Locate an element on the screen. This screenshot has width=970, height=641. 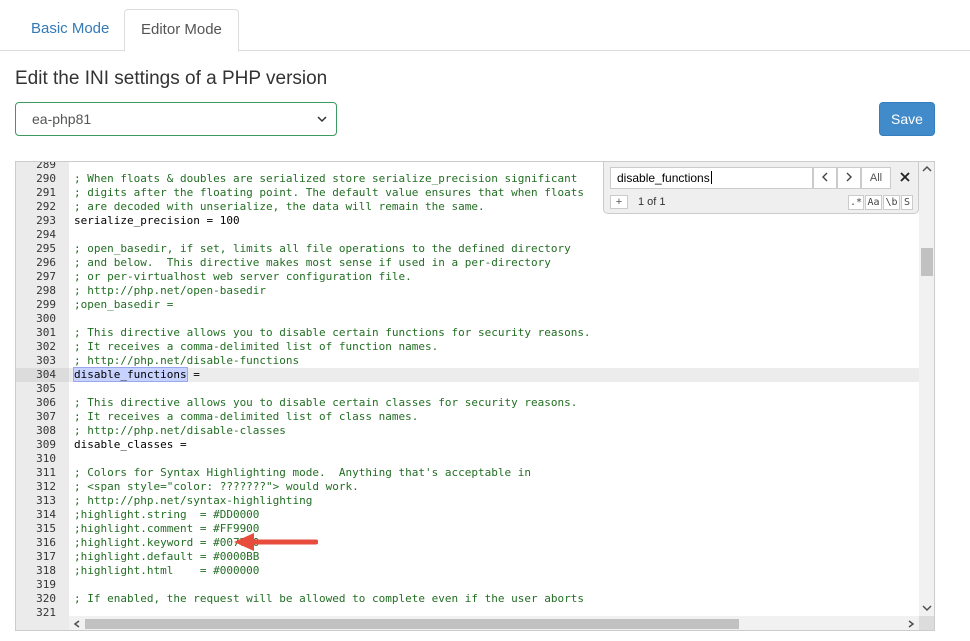
line-text: ; http://php.net/disable-functions is located at coordinates (187, 360).